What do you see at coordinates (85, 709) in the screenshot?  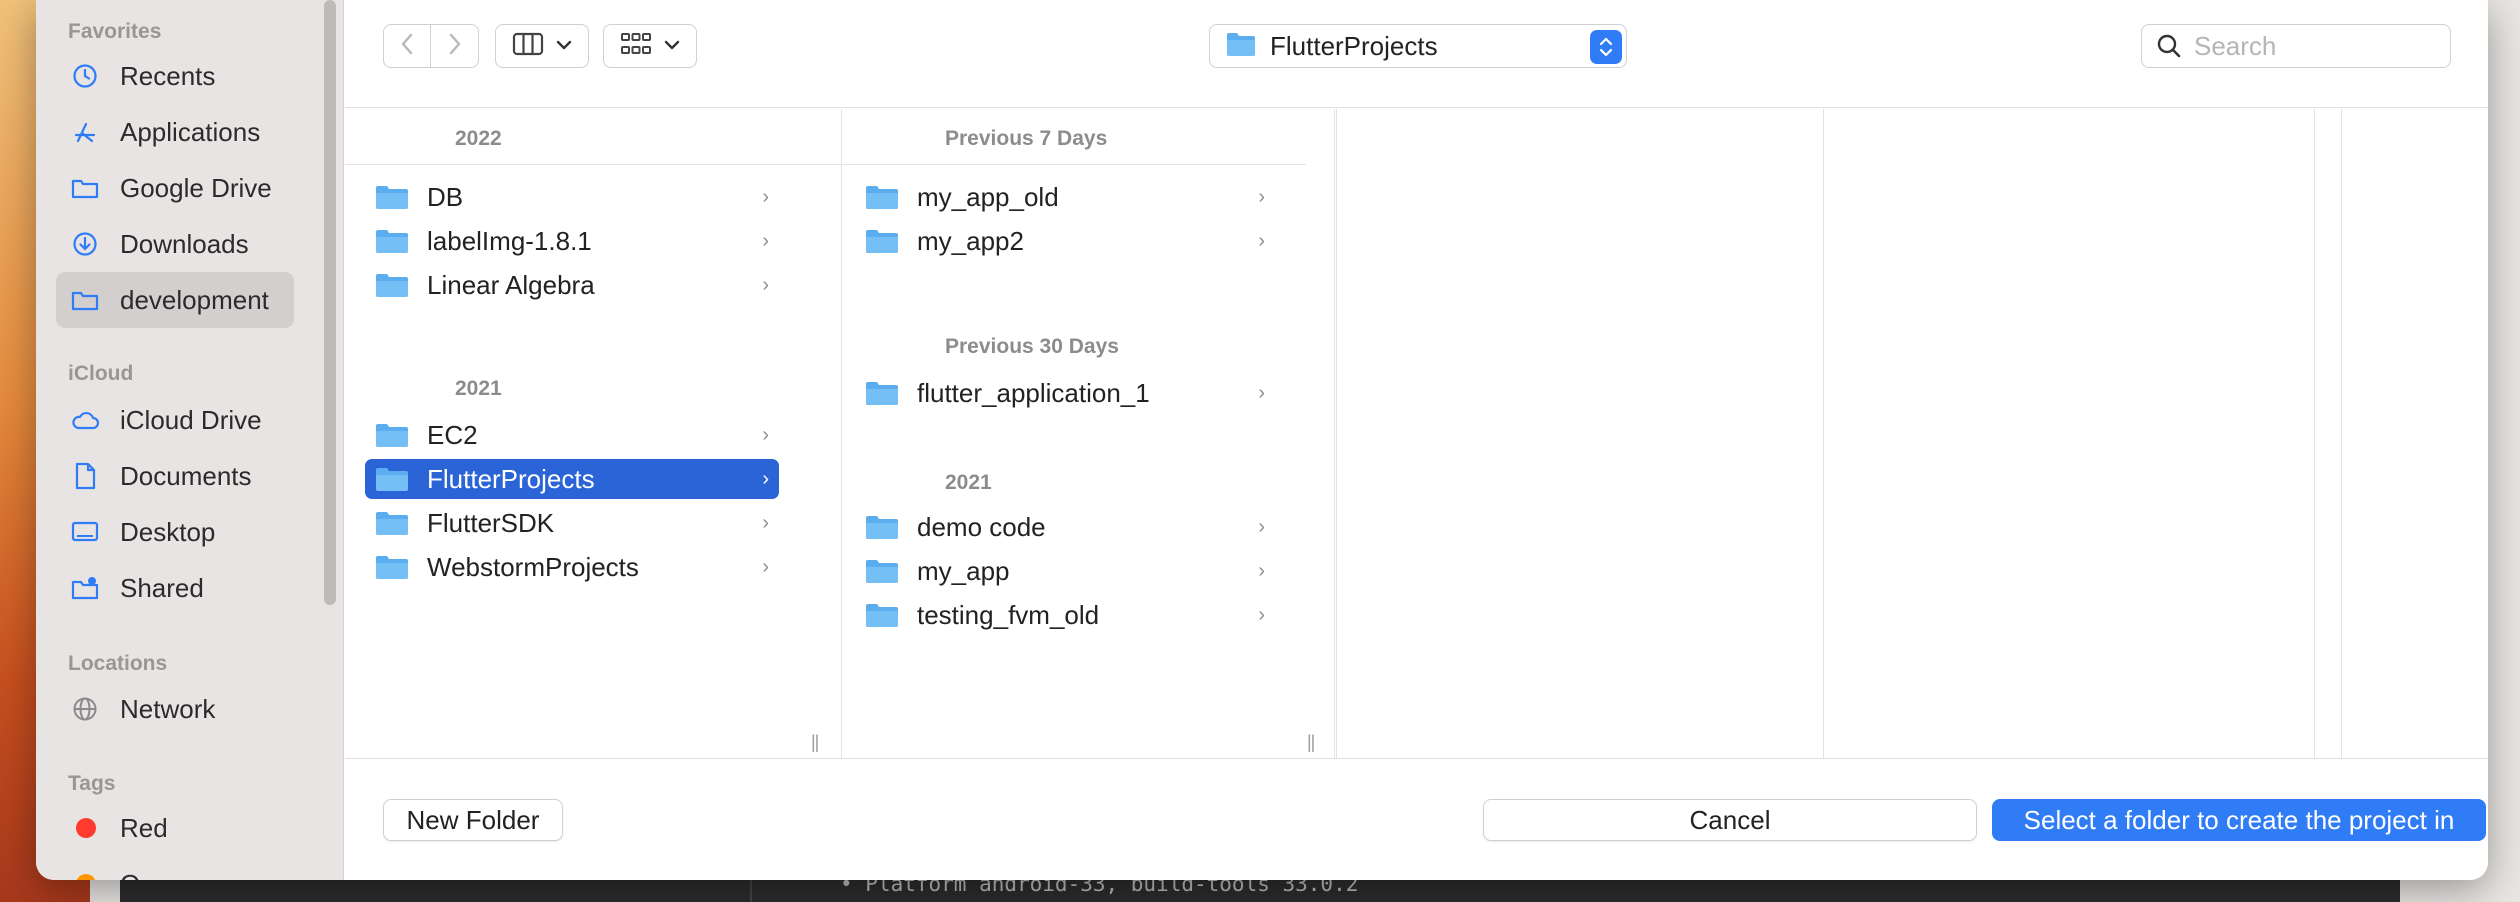 I see `globe-icon` at bounding box center [85, 709].